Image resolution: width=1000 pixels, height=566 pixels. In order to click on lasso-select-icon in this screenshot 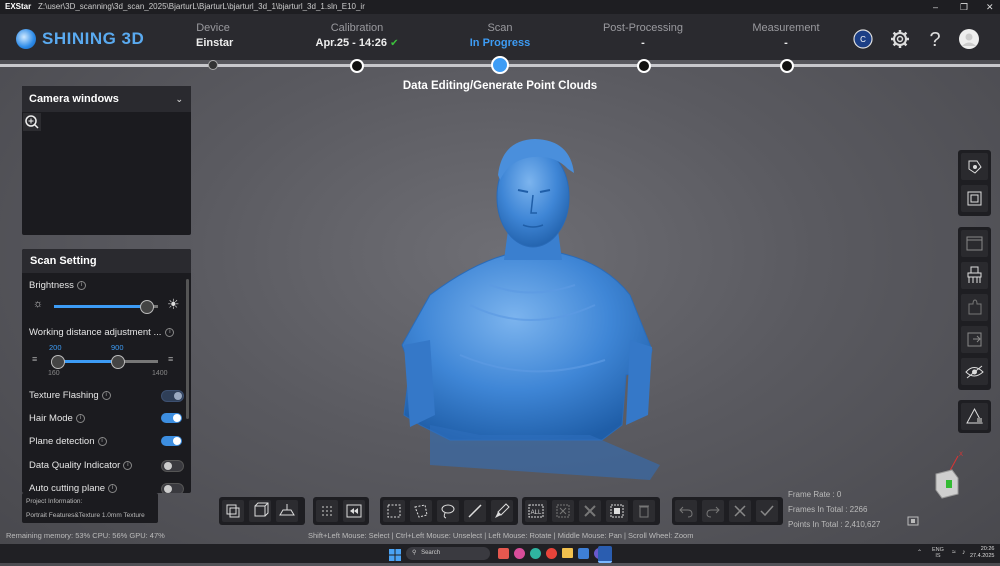, I will do `click(448, 511)`.